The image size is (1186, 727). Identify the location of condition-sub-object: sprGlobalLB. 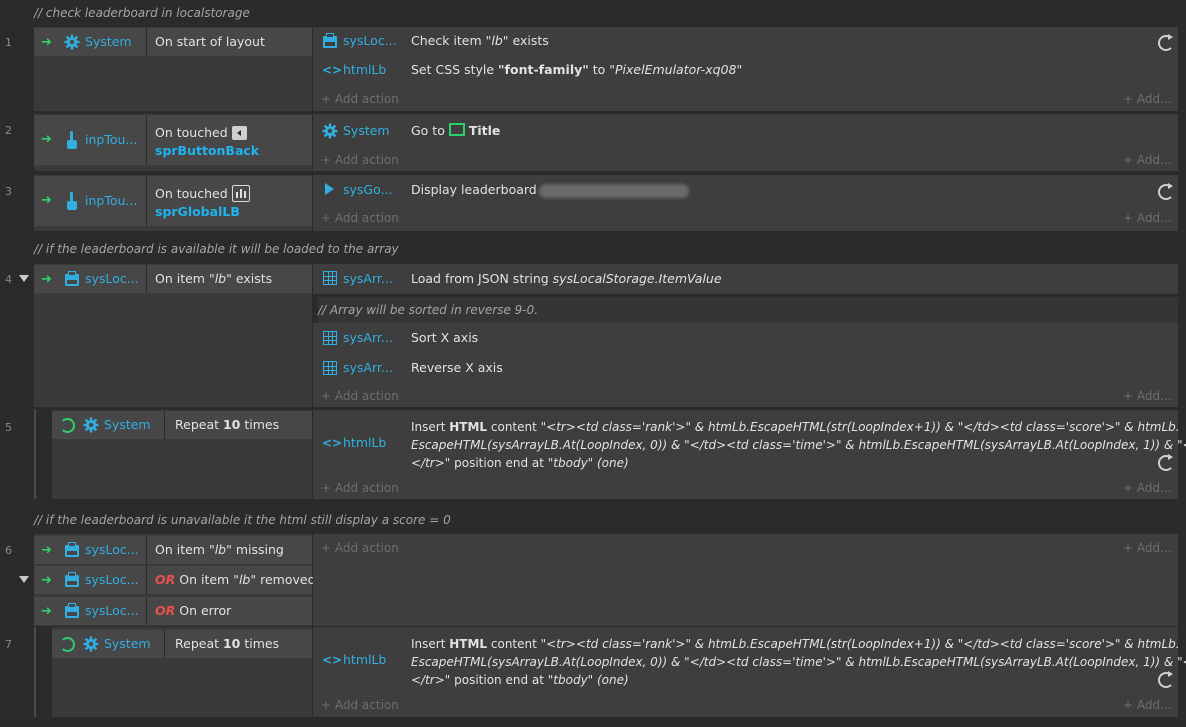
(197, 211).